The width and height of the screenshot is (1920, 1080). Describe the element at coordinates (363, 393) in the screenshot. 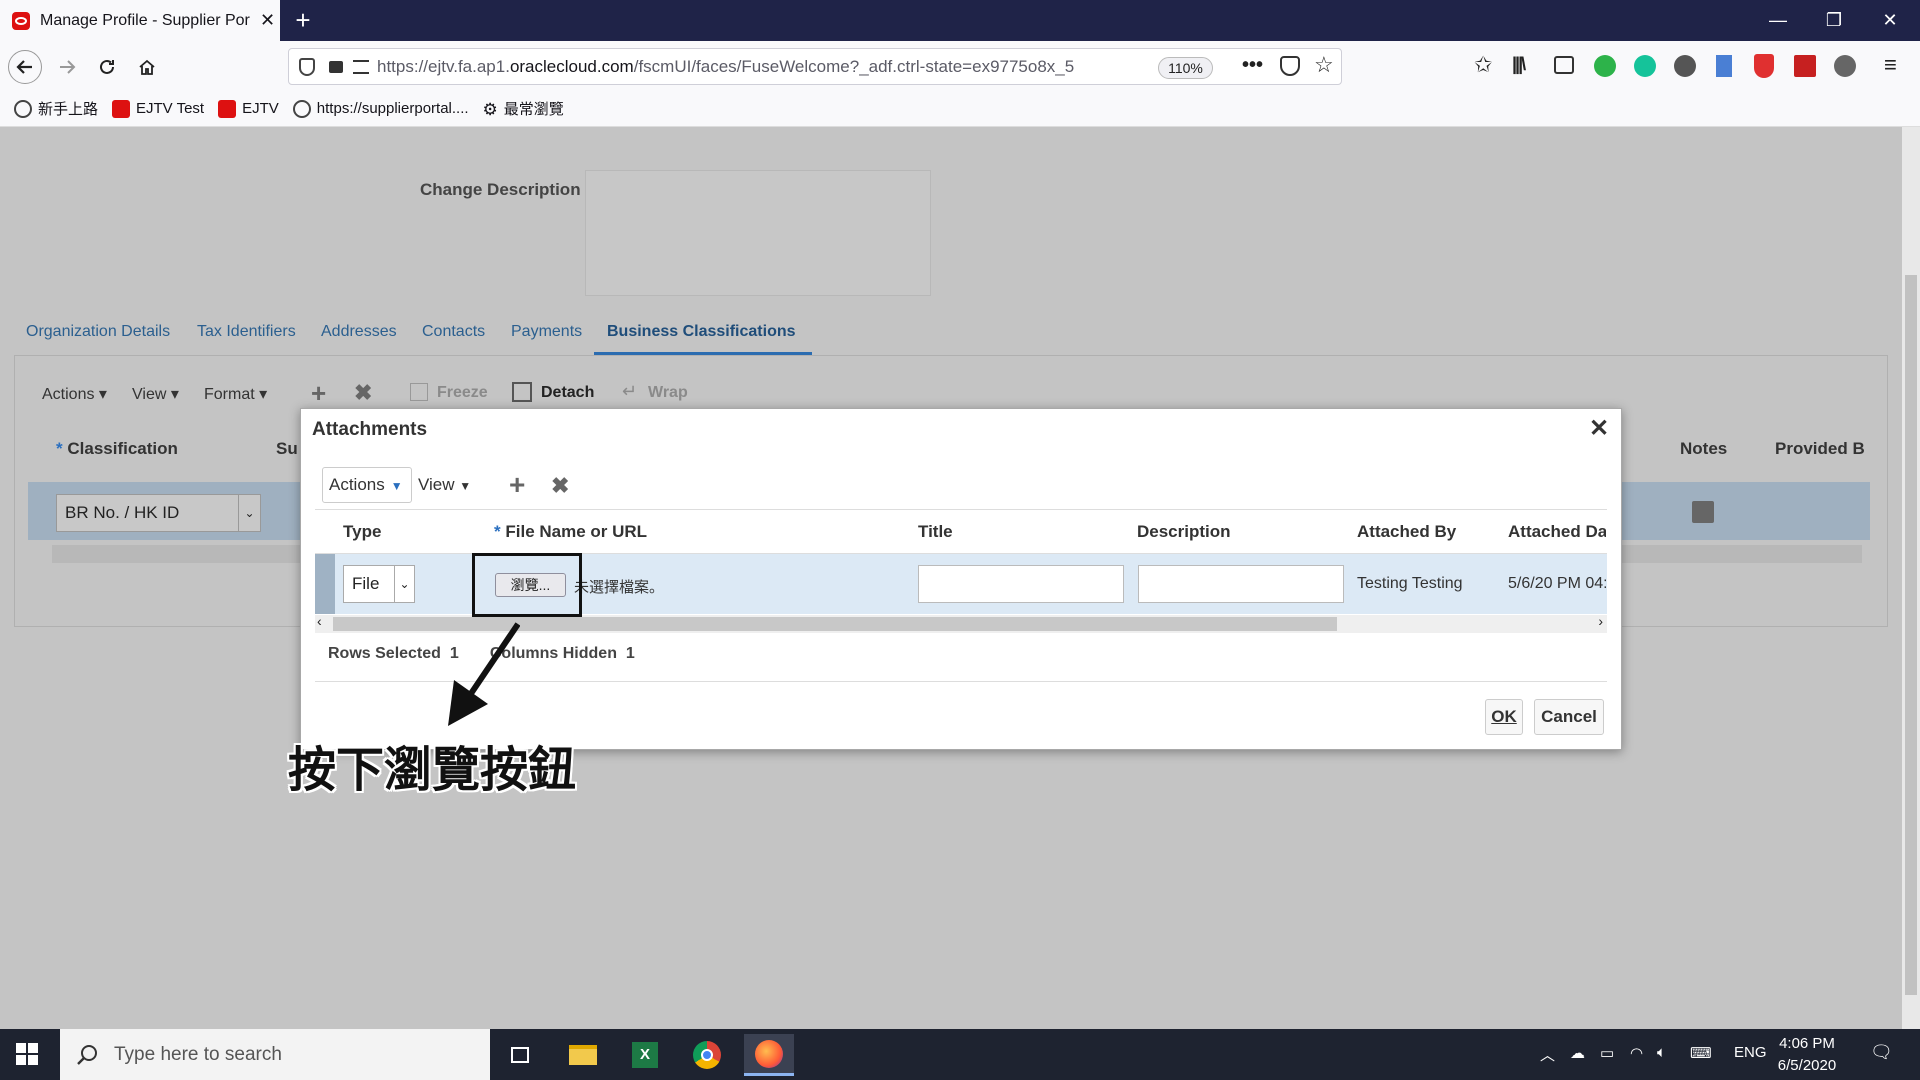

I see `delete-icon: ✖` at that location.